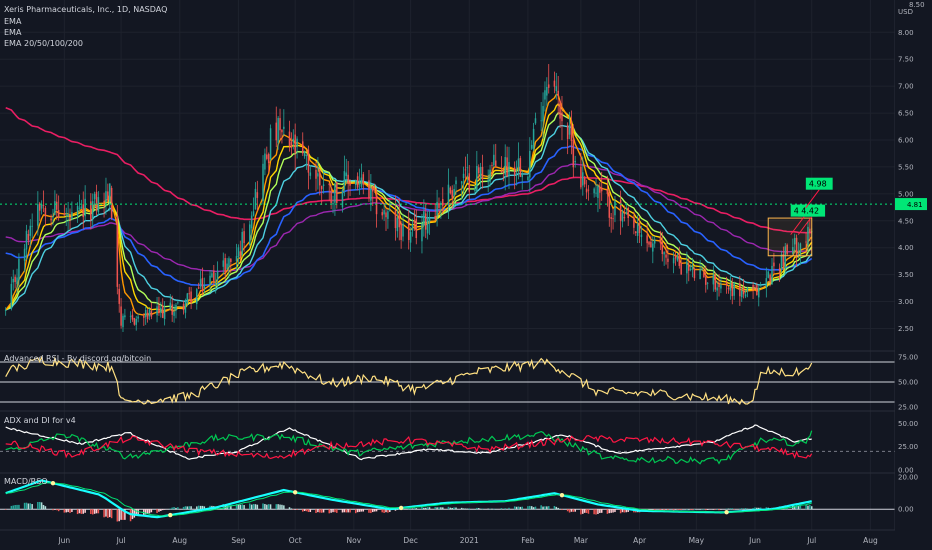  Describe the element at coordinates (908, 408) in the screenshot. I see `rsi-tick-label: 25.00` at that location.